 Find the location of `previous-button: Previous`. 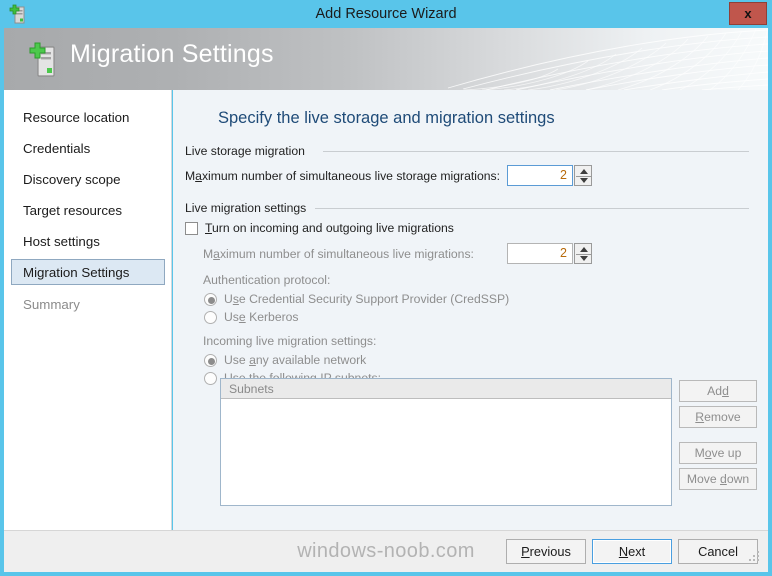

previous-button: Previous is located at coordinates (546, 551).